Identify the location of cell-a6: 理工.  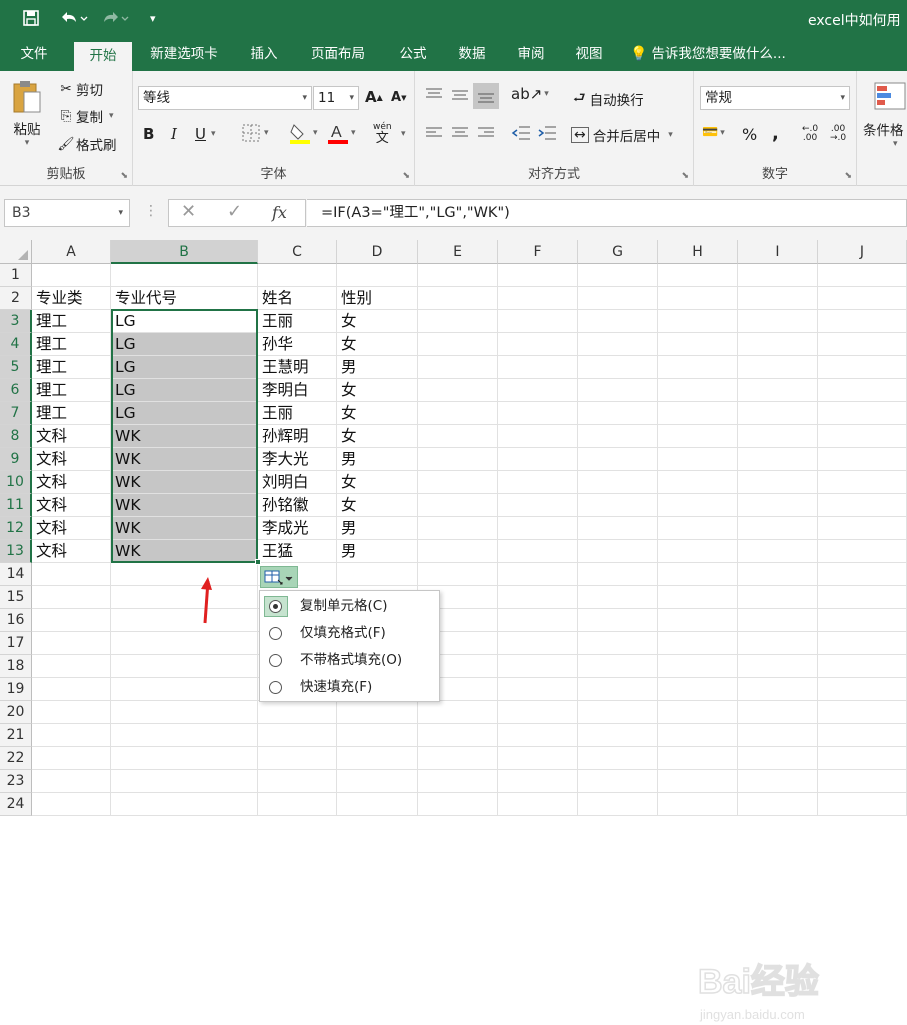
(71, 390).